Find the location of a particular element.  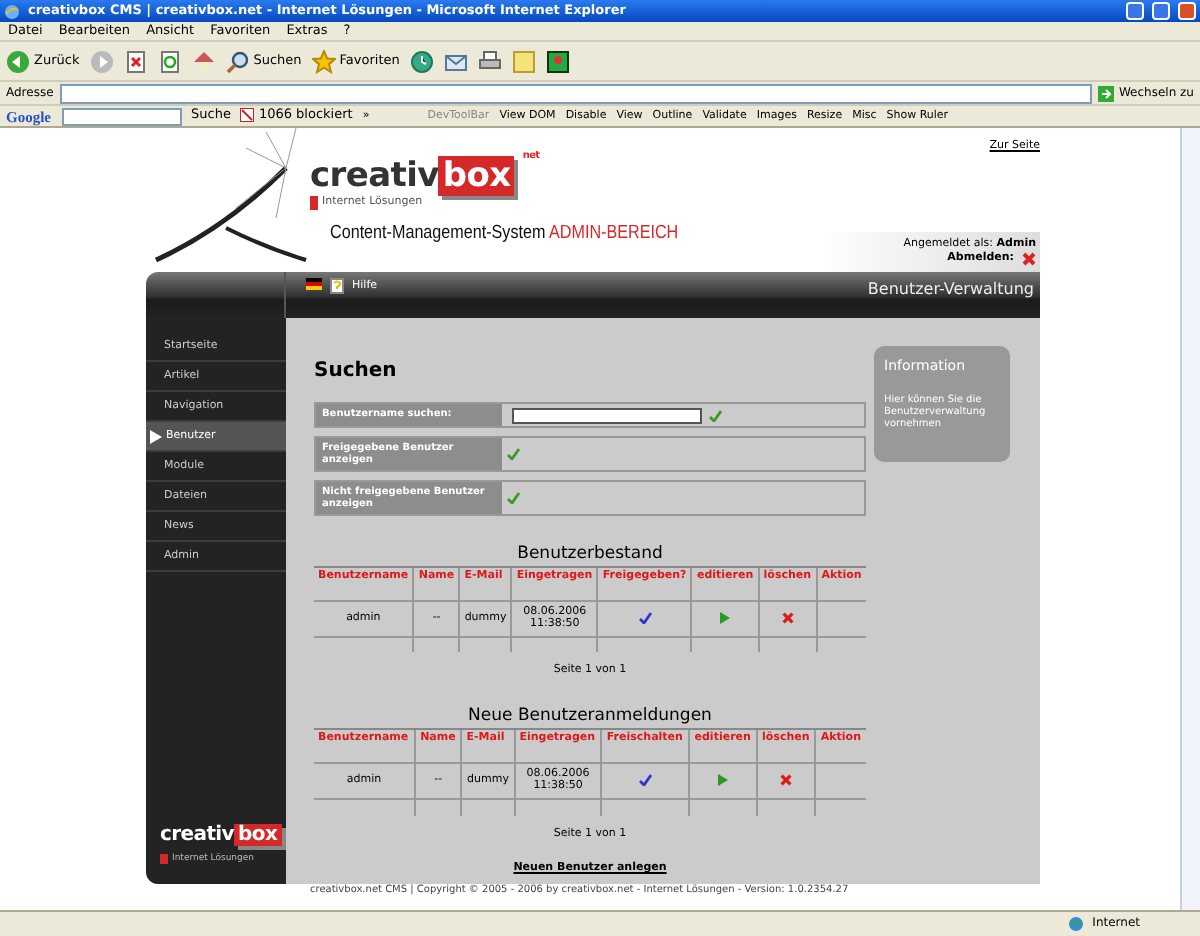

search-heading: Suchen is located at coordinates (356, 372).